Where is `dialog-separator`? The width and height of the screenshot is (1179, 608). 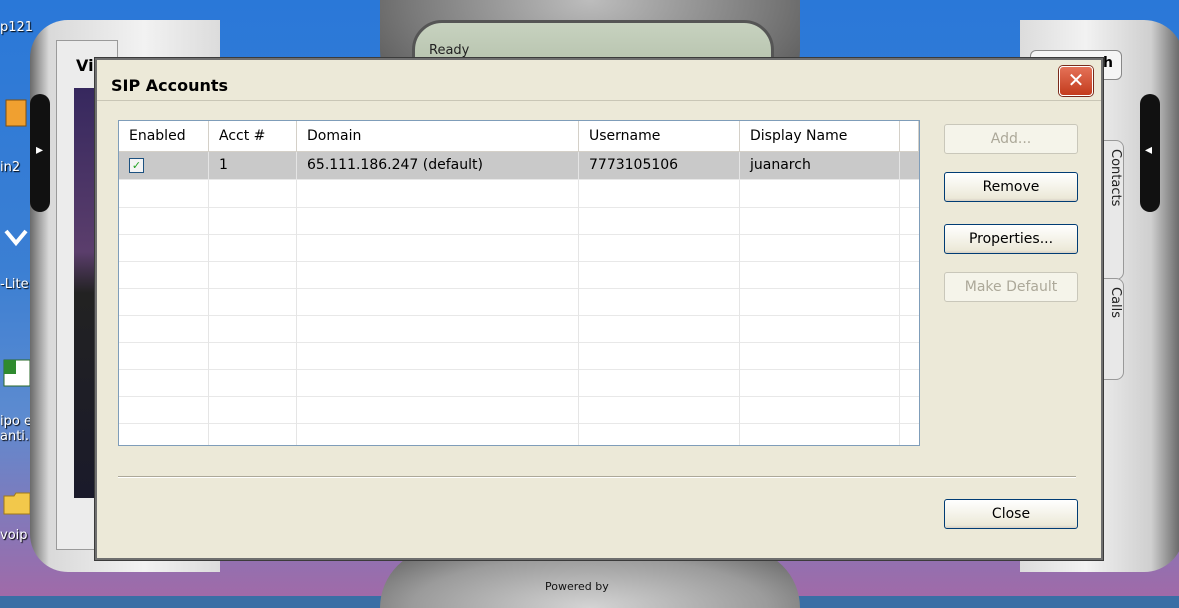
dialog-separator is located at coordinates (597, 477).